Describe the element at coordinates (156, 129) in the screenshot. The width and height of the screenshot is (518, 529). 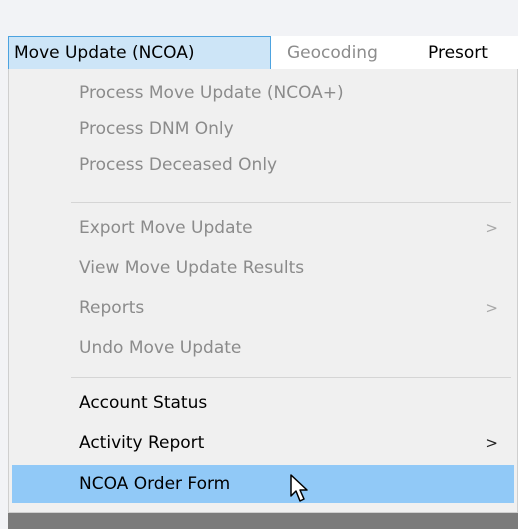
I see `menu-item-label: Process DNM Only` at that location.